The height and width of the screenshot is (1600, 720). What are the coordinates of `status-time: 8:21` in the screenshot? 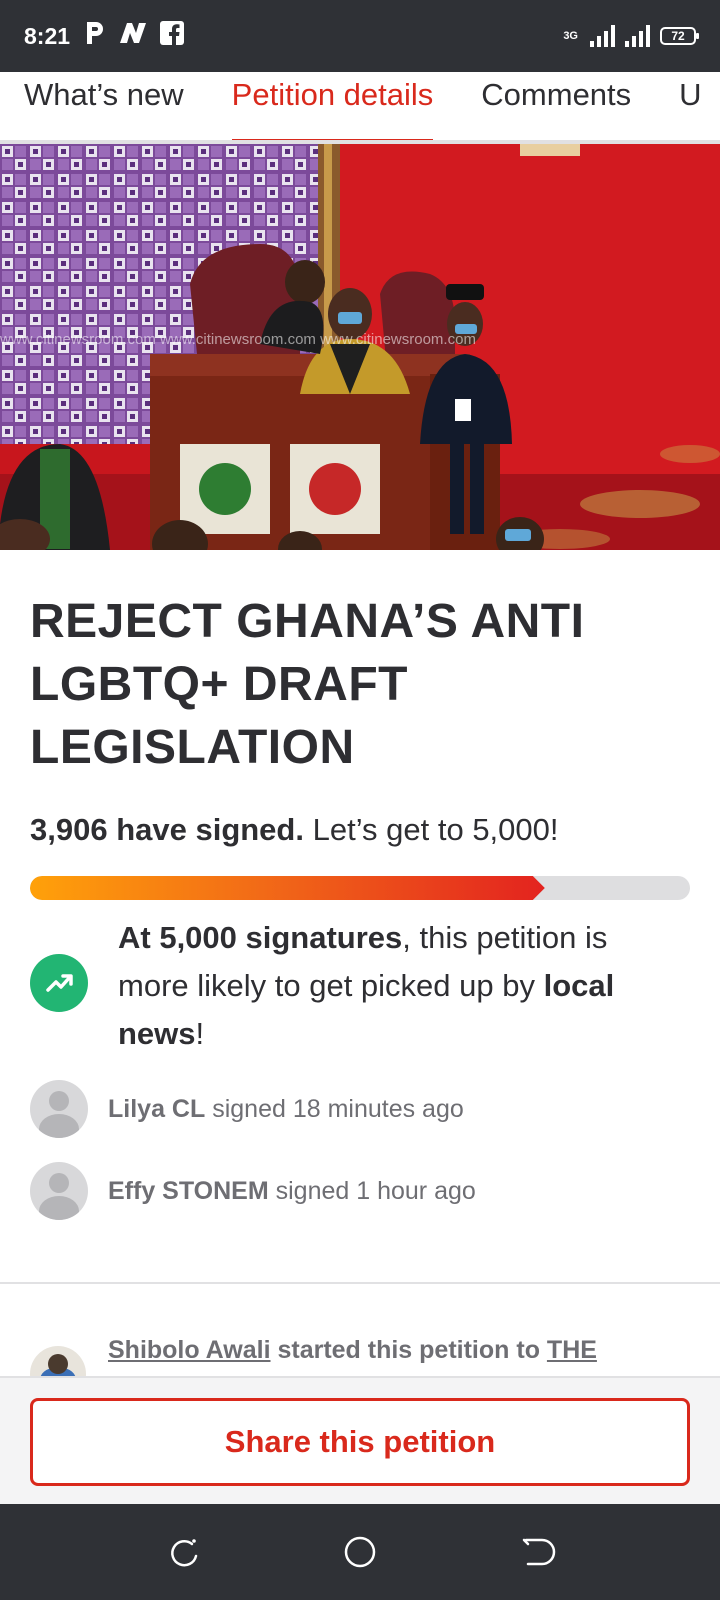 It's located at (47, 35).